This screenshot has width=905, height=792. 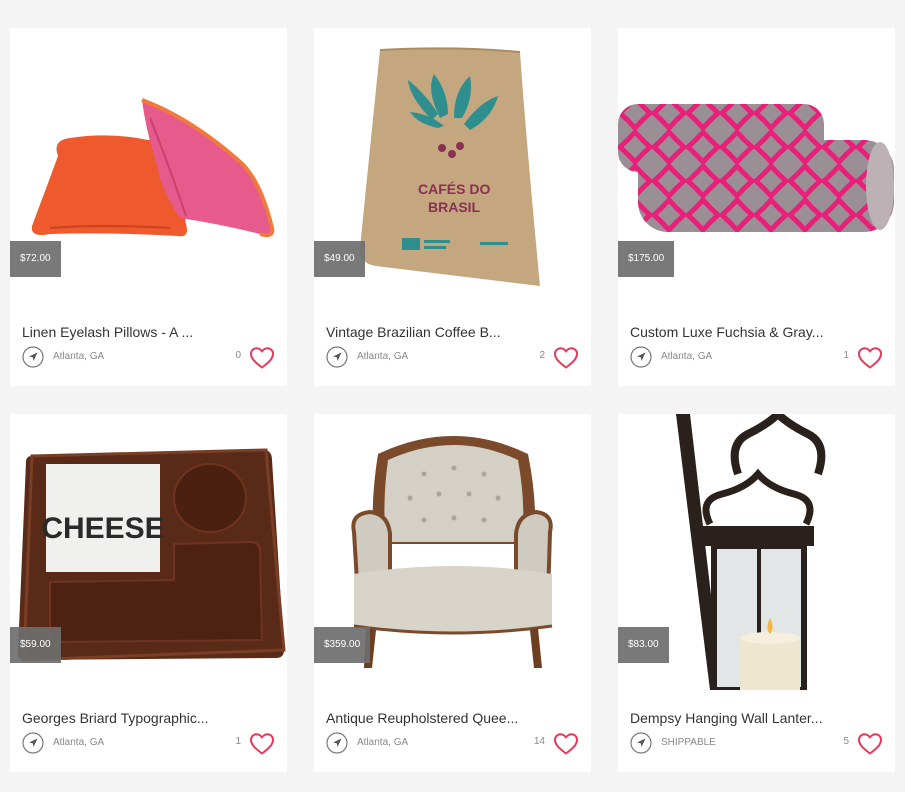 I want to click on favorite-count: 2, so click(x=542, y=355).